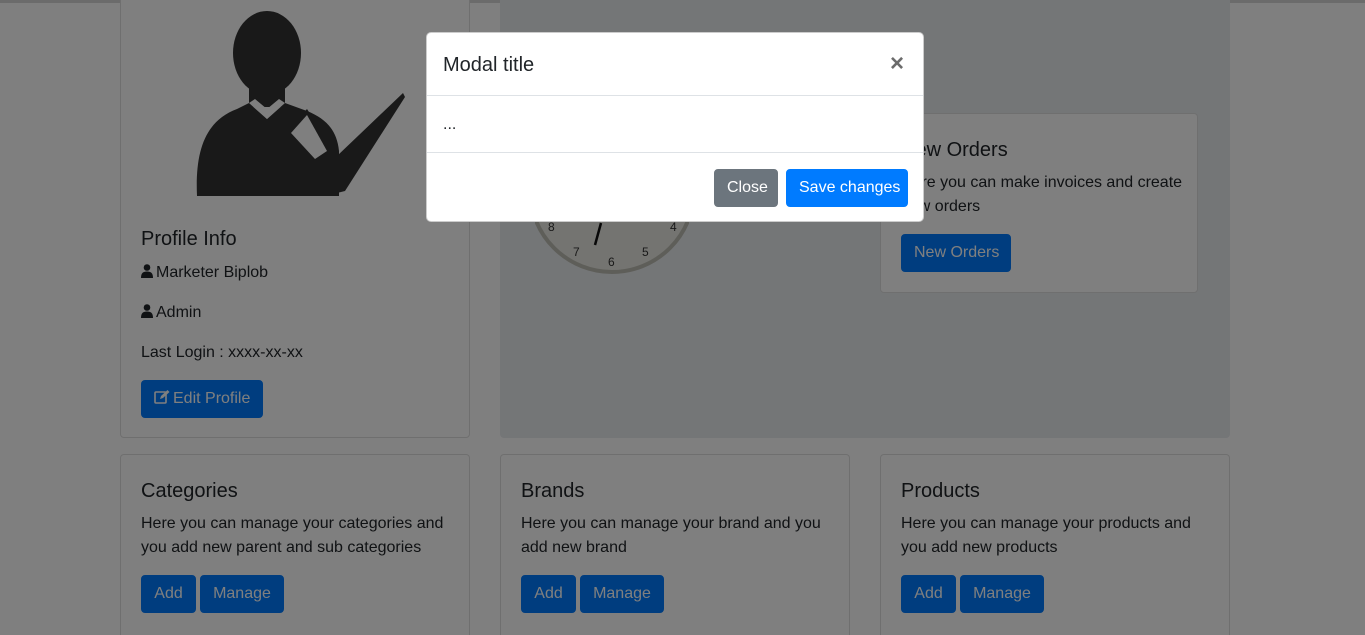  What do you see at coordinates (489, 65) in the screenshot?
I see `modal-title: Modal title` at bounding box center [489, 65].